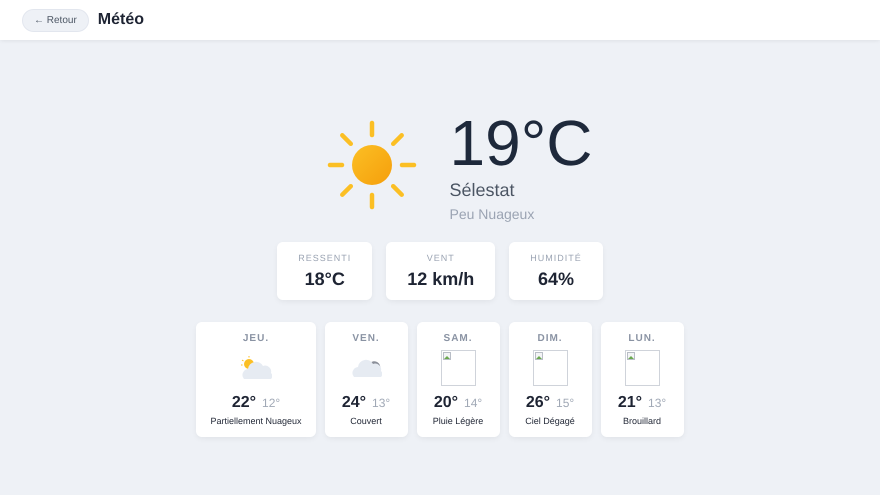  Describe the element at coordinates (244, 403) in the screenshot. I see `high-temperature: 22°` at that location.